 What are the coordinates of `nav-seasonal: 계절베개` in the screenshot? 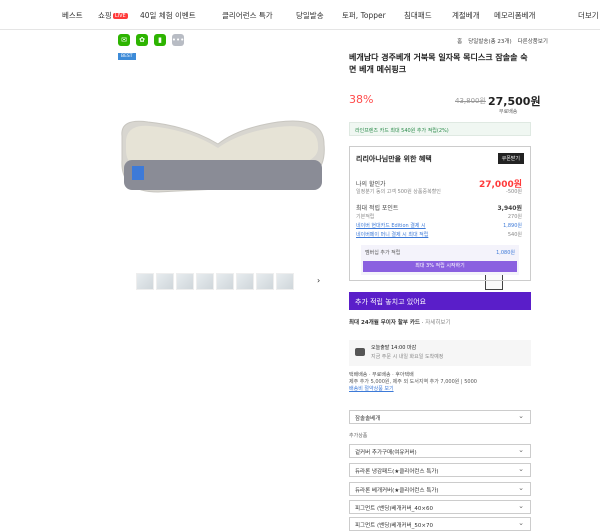 It's located at (466, 15).